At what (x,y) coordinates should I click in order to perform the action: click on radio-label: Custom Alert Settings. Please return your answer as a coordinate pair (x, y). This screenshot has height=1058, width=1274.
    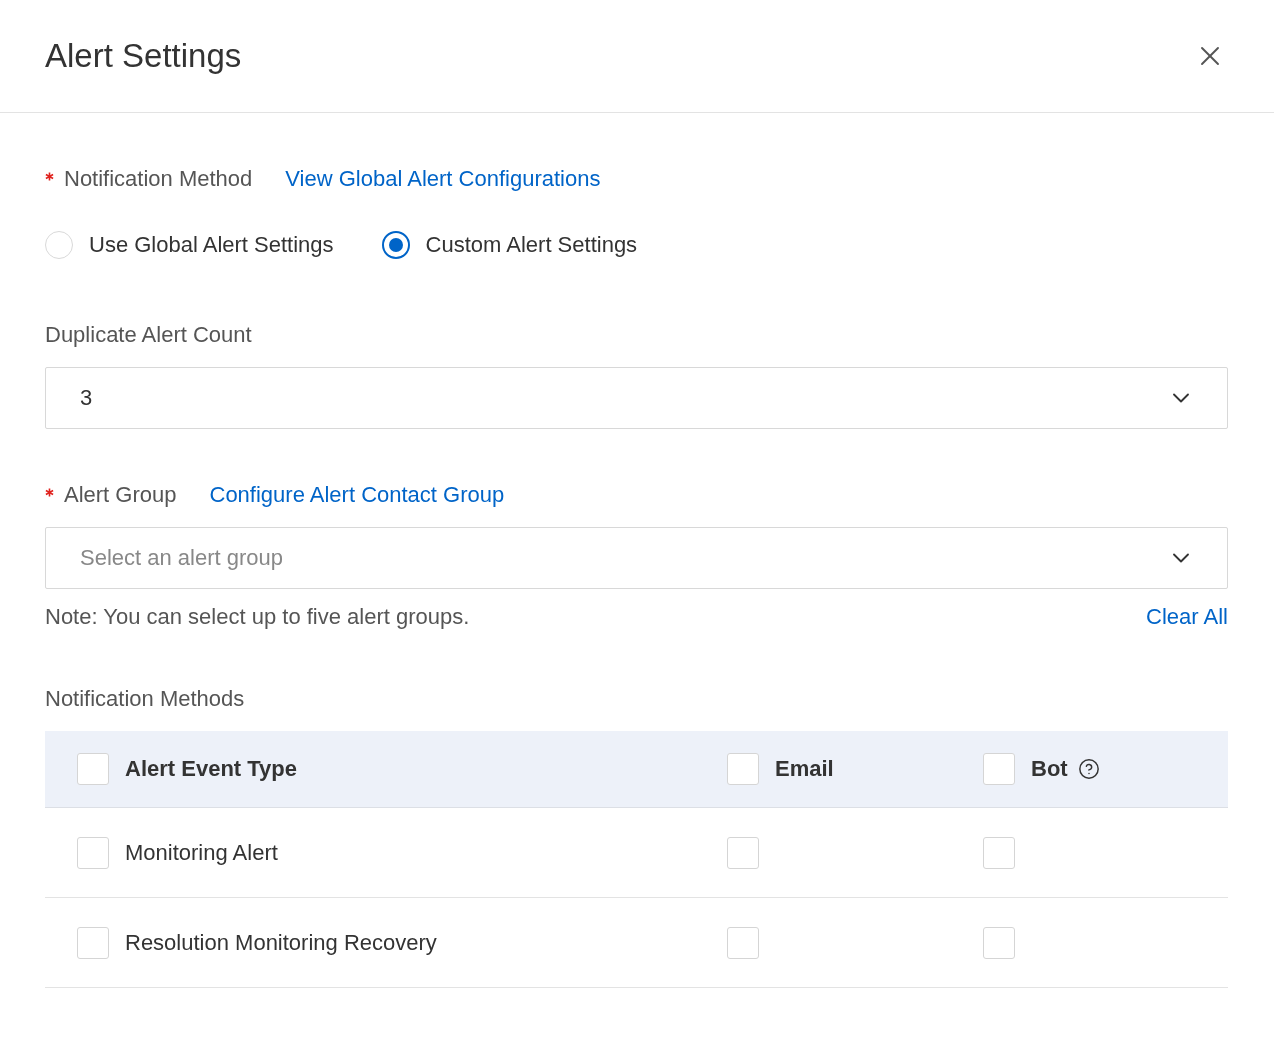
    Looking at the image, I should click on (531, 245).